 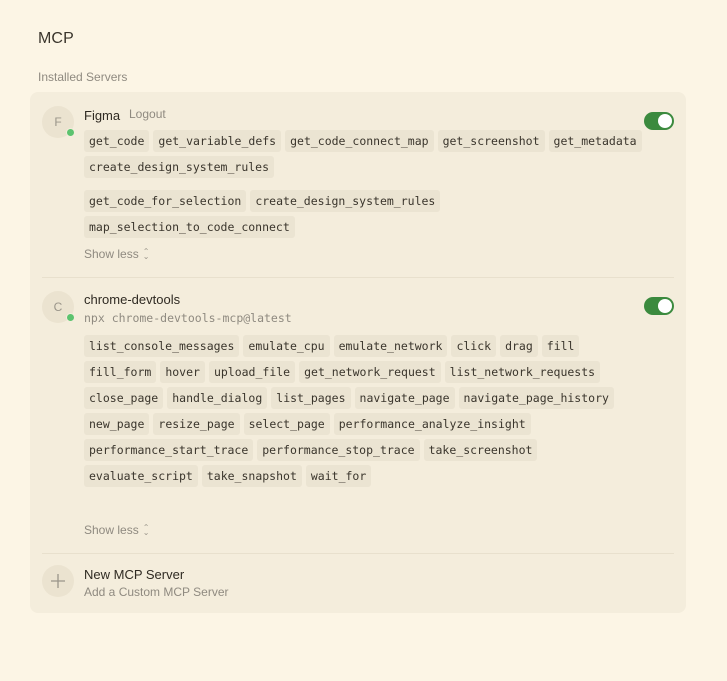 I want to click on tool-chip: select_page, so click(x=286, y=424).